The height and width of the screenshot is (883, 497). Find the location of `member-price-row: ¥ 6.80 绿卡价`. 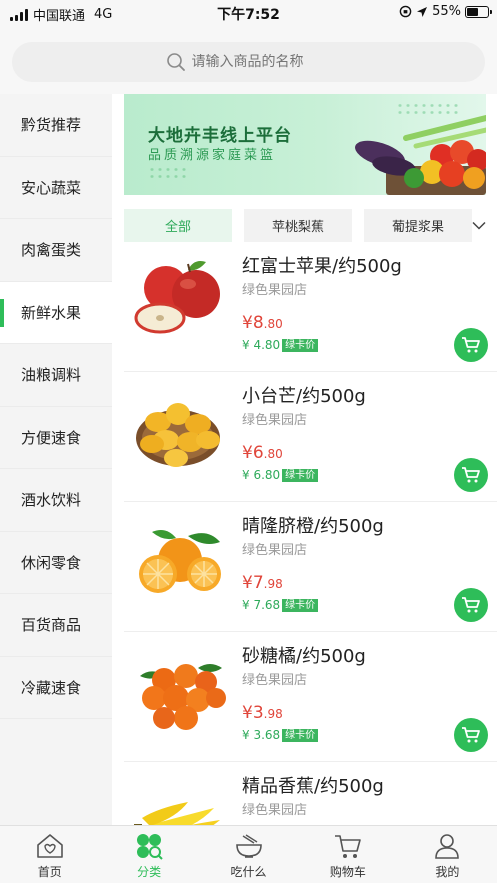

member-price-row: ¥ 6.80 绿卡价 is located at coordinates (280, 475).